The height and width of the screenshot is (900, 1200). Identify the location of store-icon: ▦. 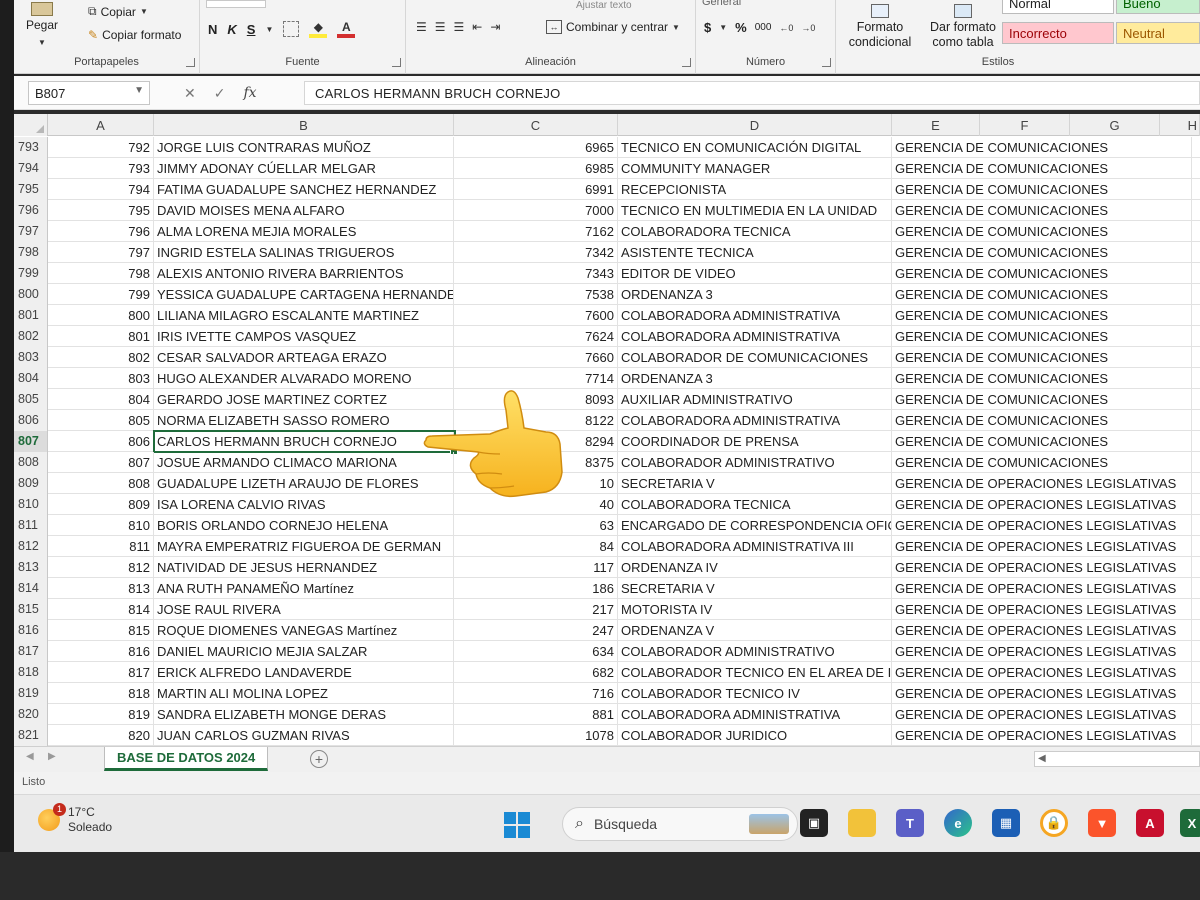
(1006, 823).